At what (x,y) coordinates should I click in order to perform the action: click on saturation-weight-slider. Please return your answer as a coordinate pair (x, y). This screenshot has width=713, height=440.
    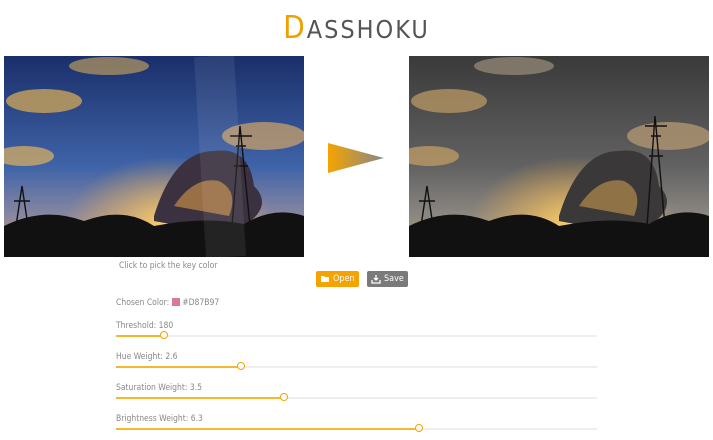
    Looking at the image, I should click on (356, 398).